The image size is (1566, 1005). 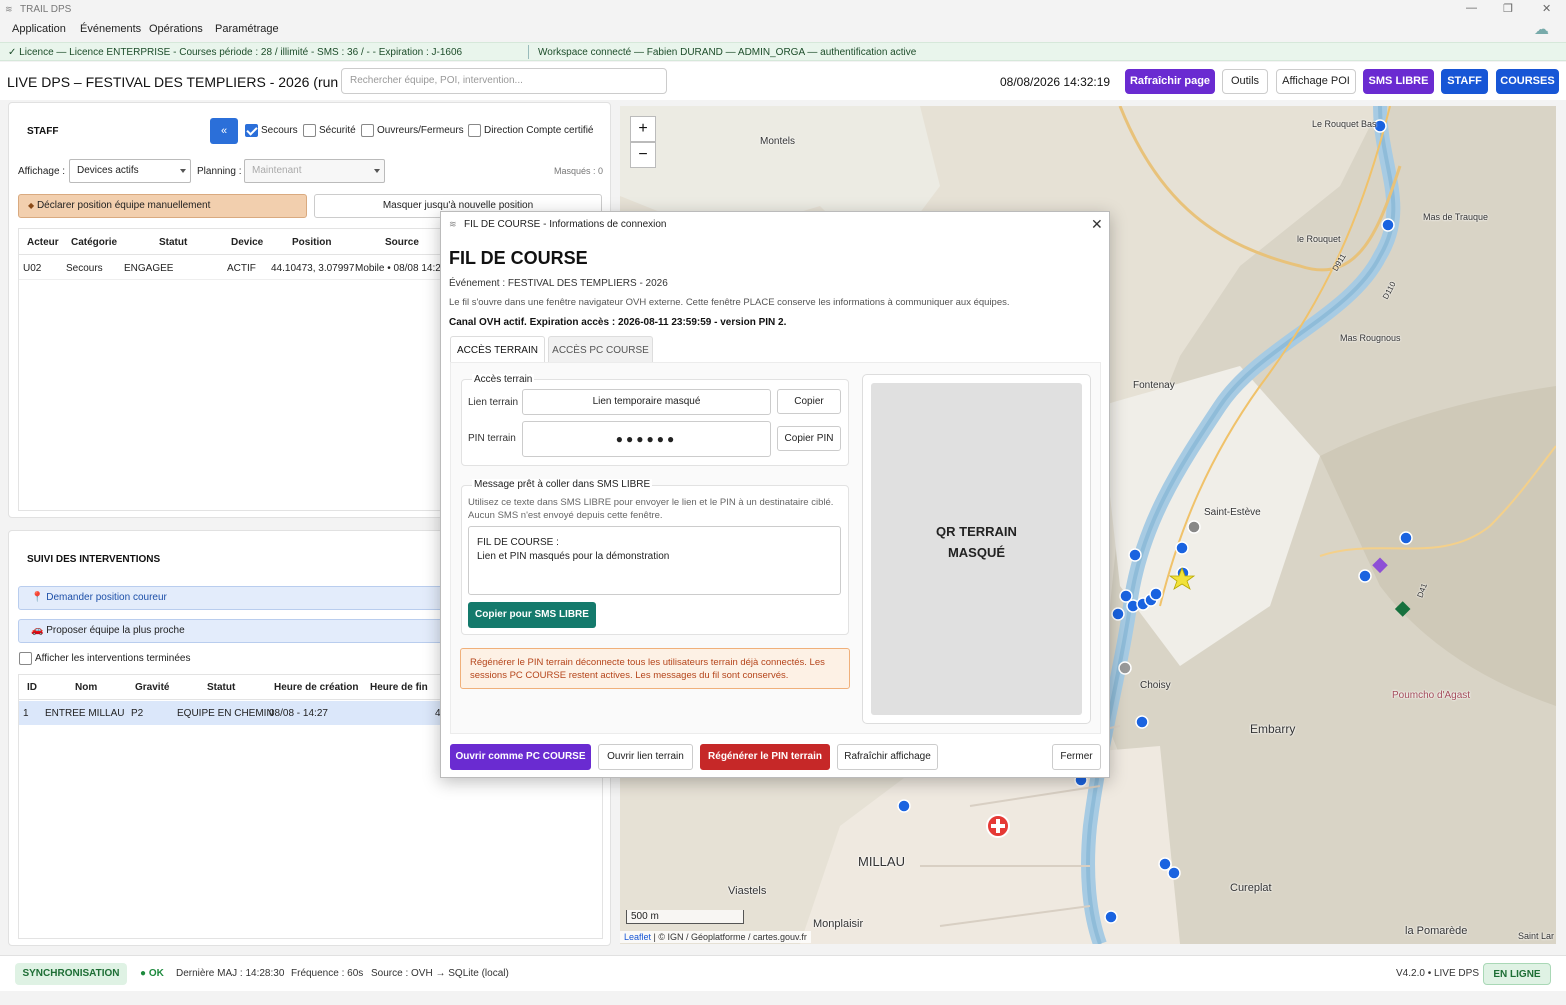 What do you see at coordinates (152, 687) in the screenshot?
I see `col-gravite: Gravité` at bounding box center [152, 687].